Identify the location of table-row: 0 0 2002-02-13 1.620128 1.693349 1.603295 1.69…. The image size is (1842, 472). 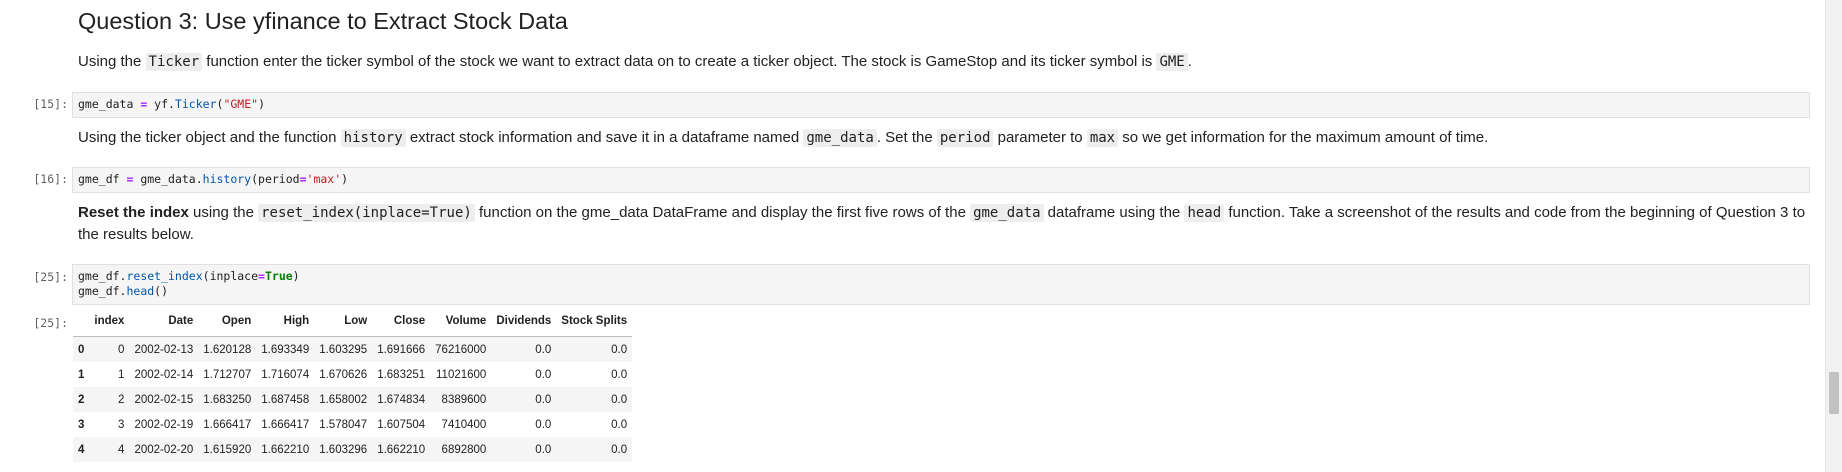
(353, 349).